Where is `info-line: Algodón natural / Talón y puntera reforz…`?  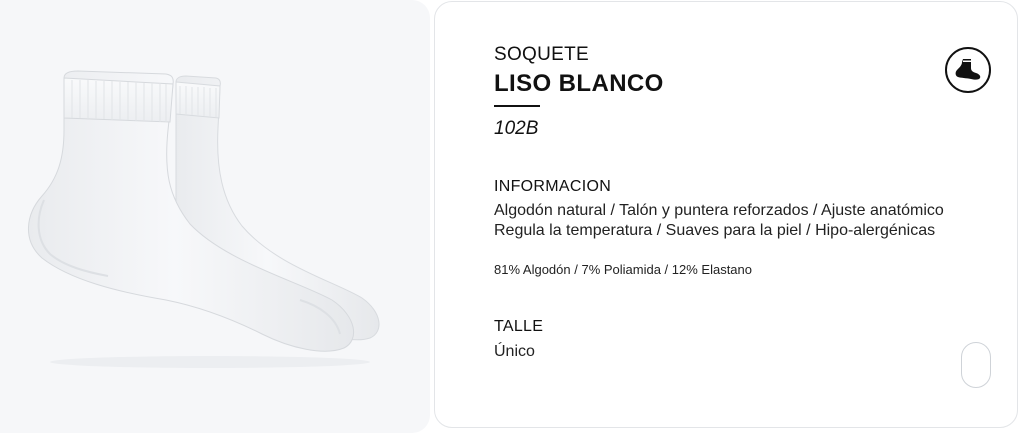
info-line: Algodón natural / Talón y puntera reforz… is located at coordinates (719, 210).